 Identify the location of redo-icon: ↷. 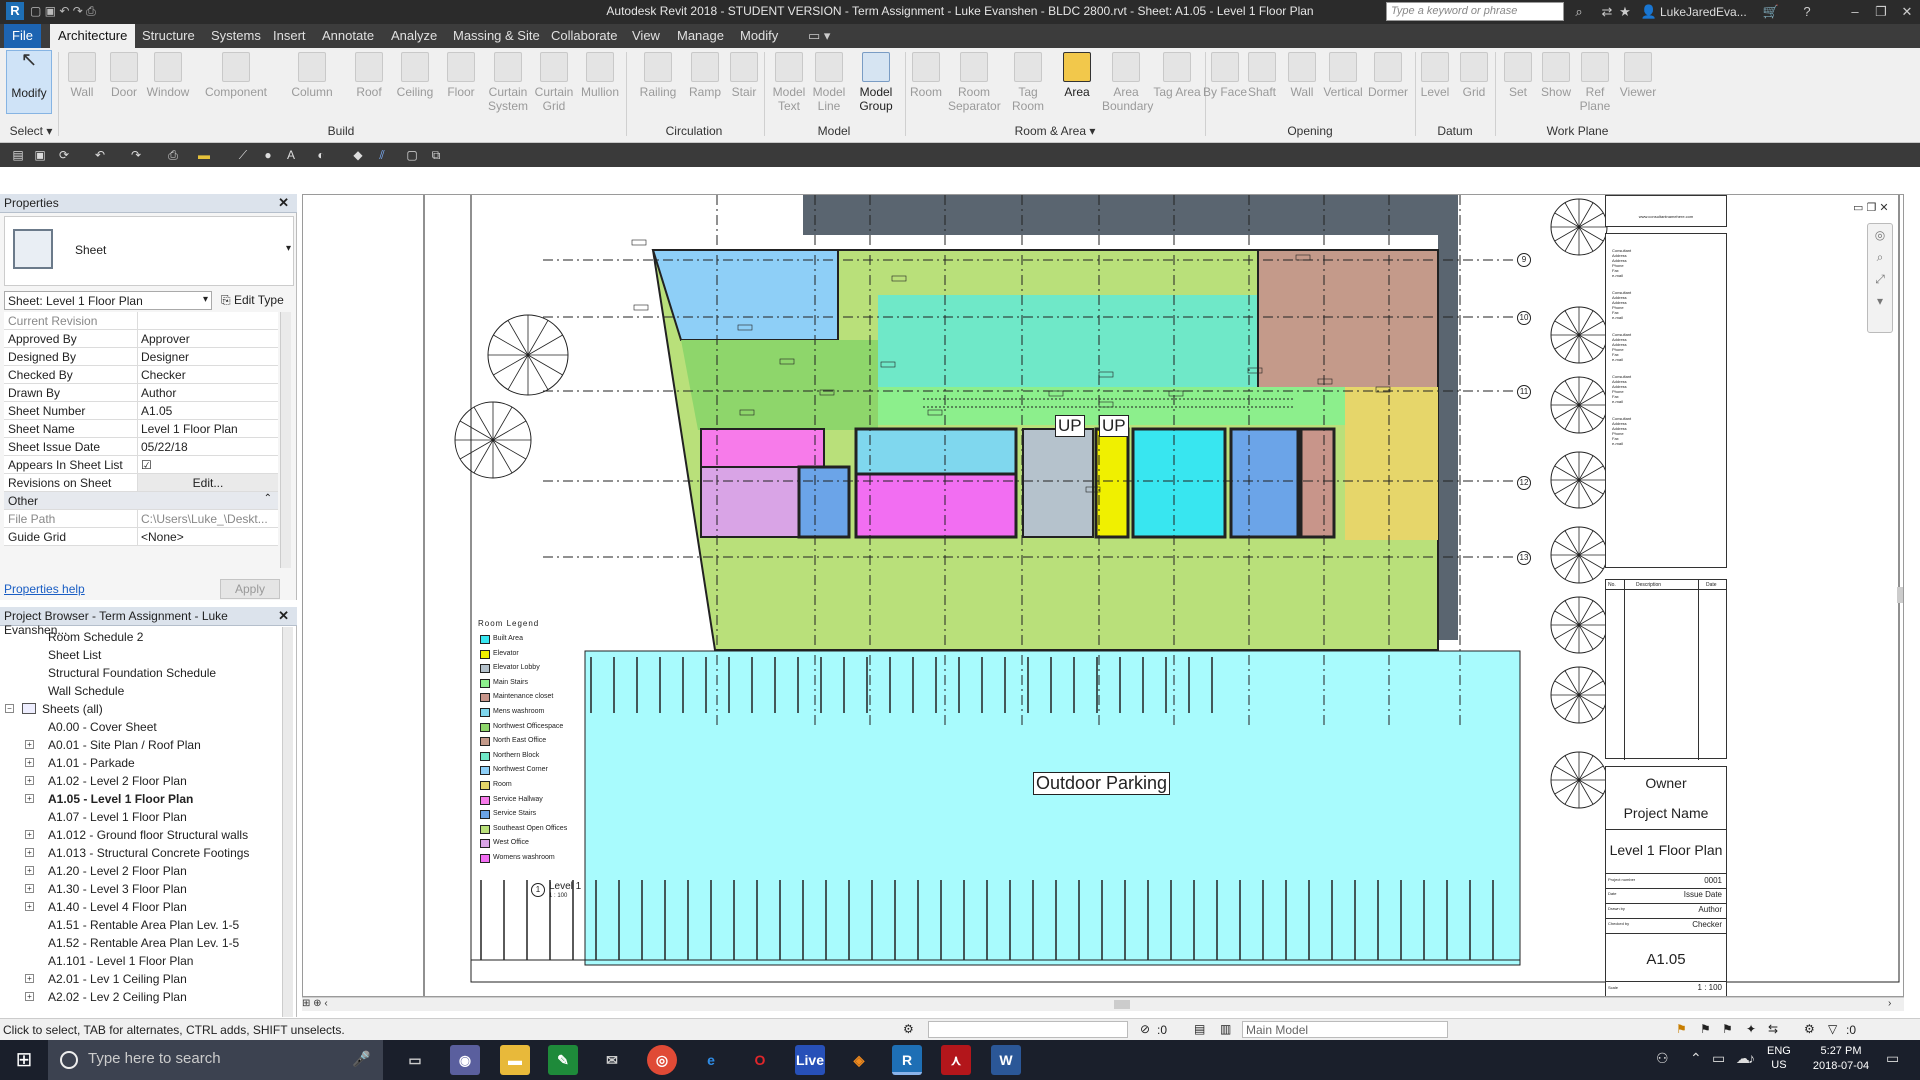
(136, 155).